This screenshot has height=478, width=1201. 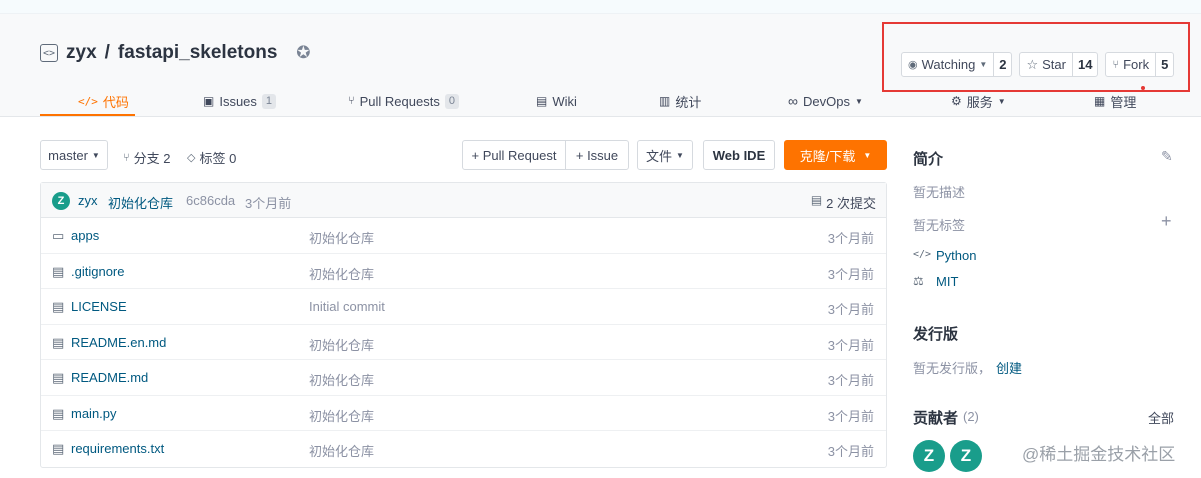 What do you see at coordinates (88, 200) in the screenshot?
I see `commit-author: zyx` at bounding box center [88, 200].